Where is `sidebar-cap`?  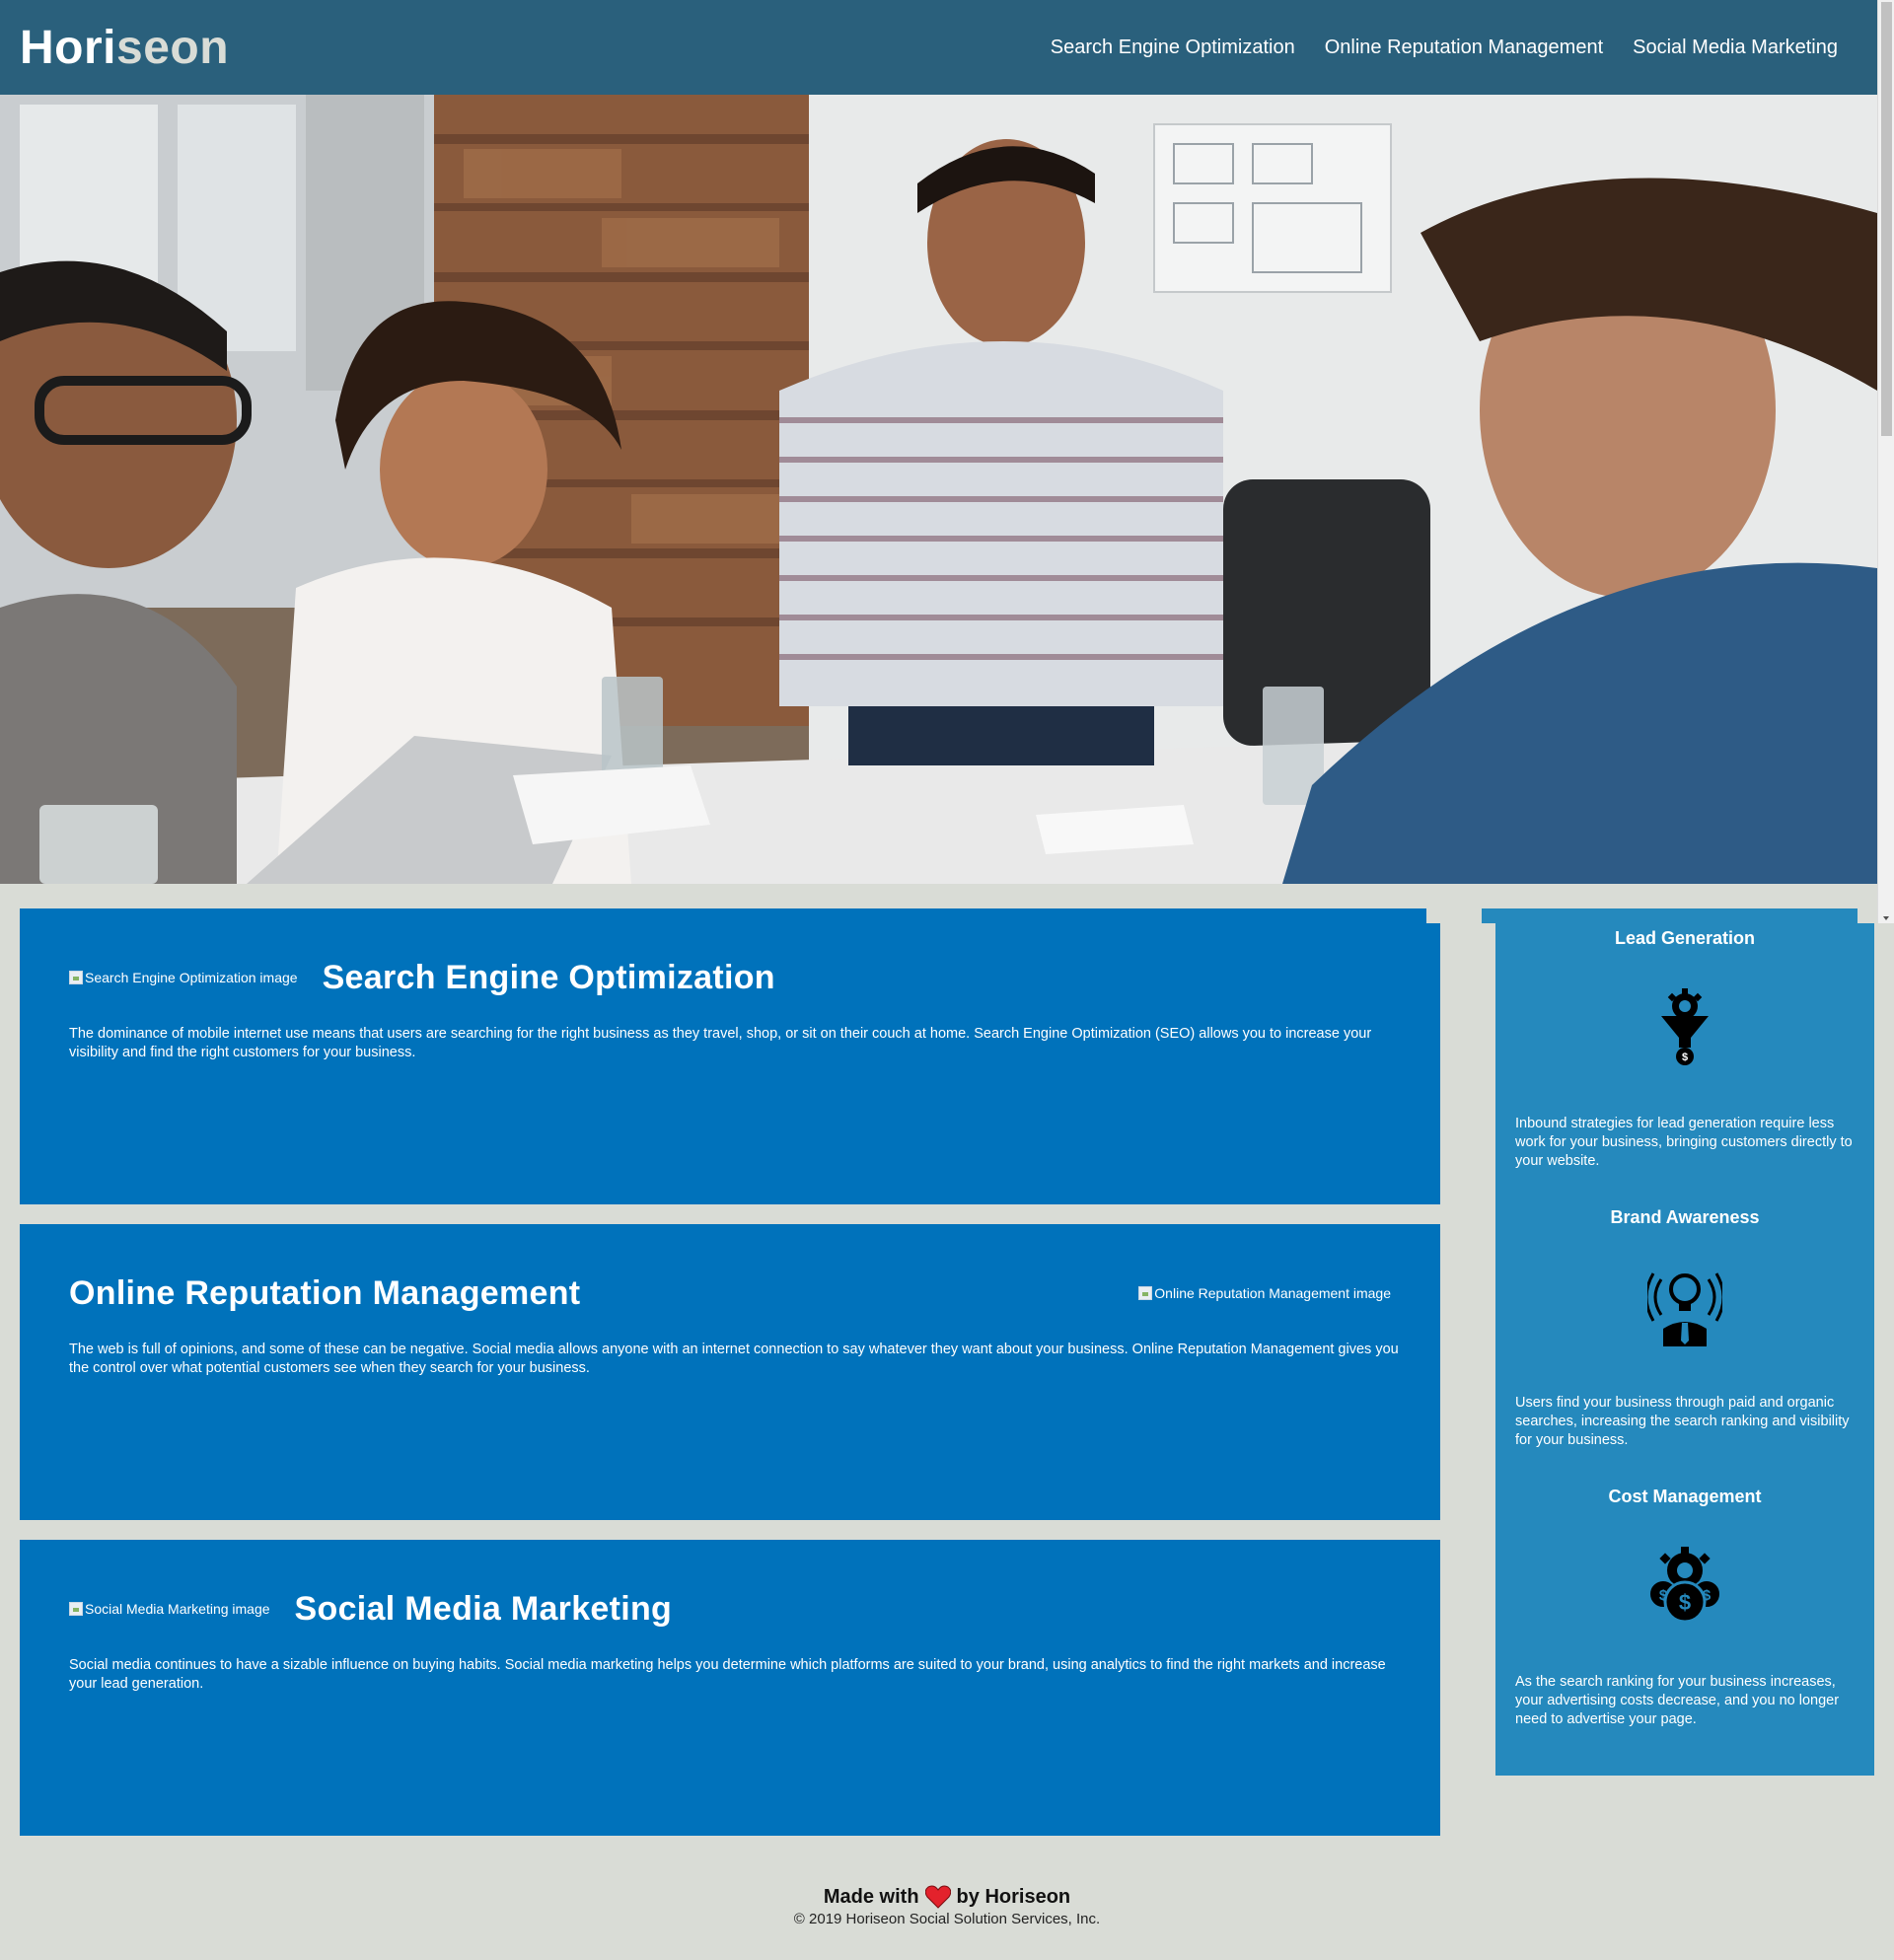
sidebar-cap is located at coordinates (1670, 916).